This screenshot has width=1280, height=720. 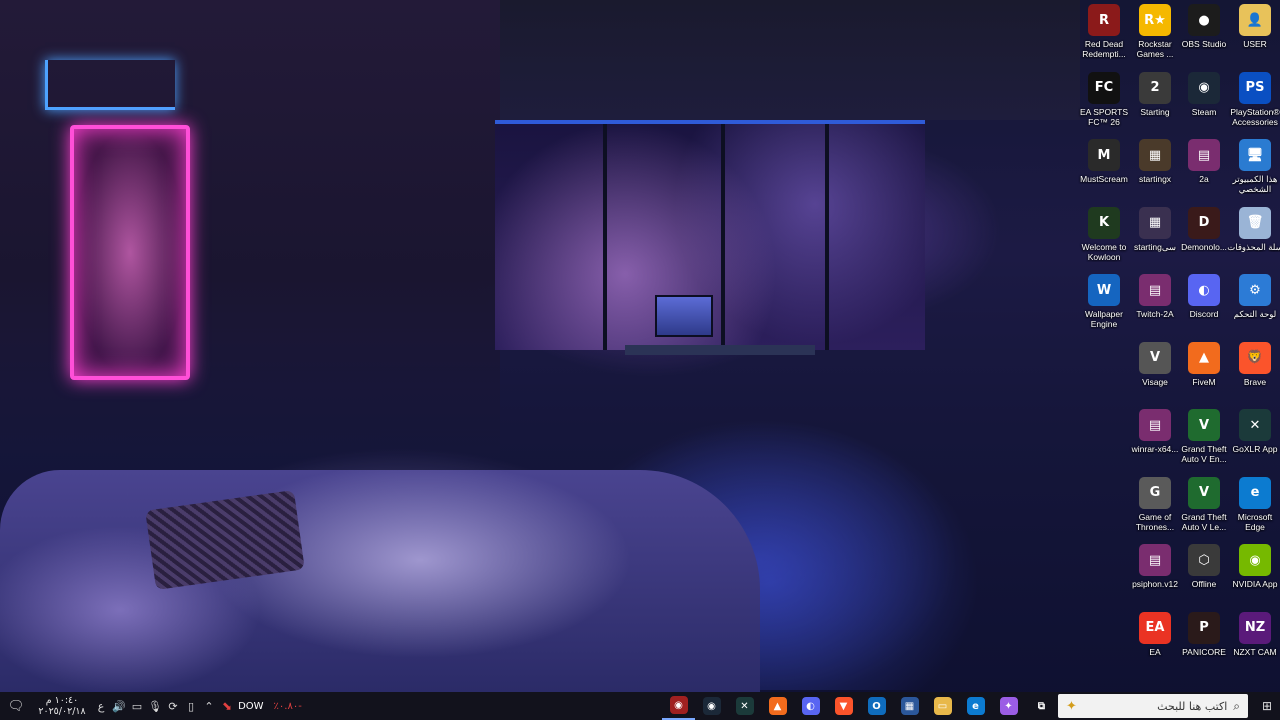 I want to click on this-pc-icon: 🖥, so click(x=1255, y=155).